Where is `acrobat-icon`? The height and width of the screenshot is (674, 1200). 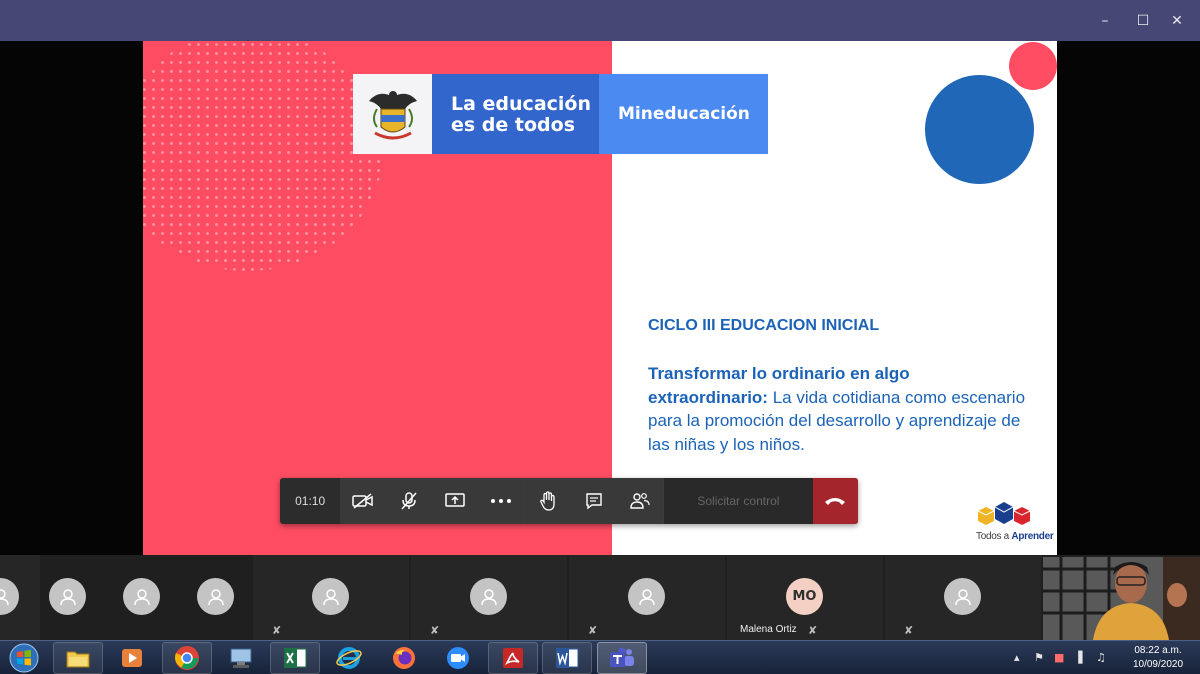
acrobat-icon is located at coordinates (513, 658).